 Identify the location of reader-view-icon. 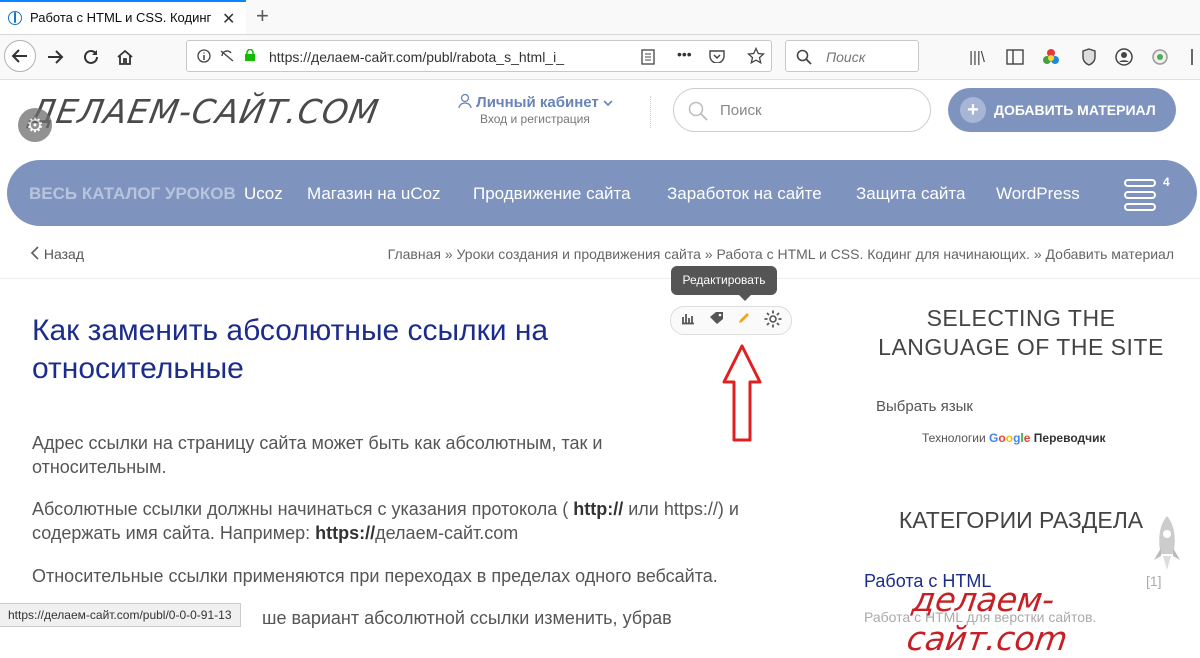
(648, 57).